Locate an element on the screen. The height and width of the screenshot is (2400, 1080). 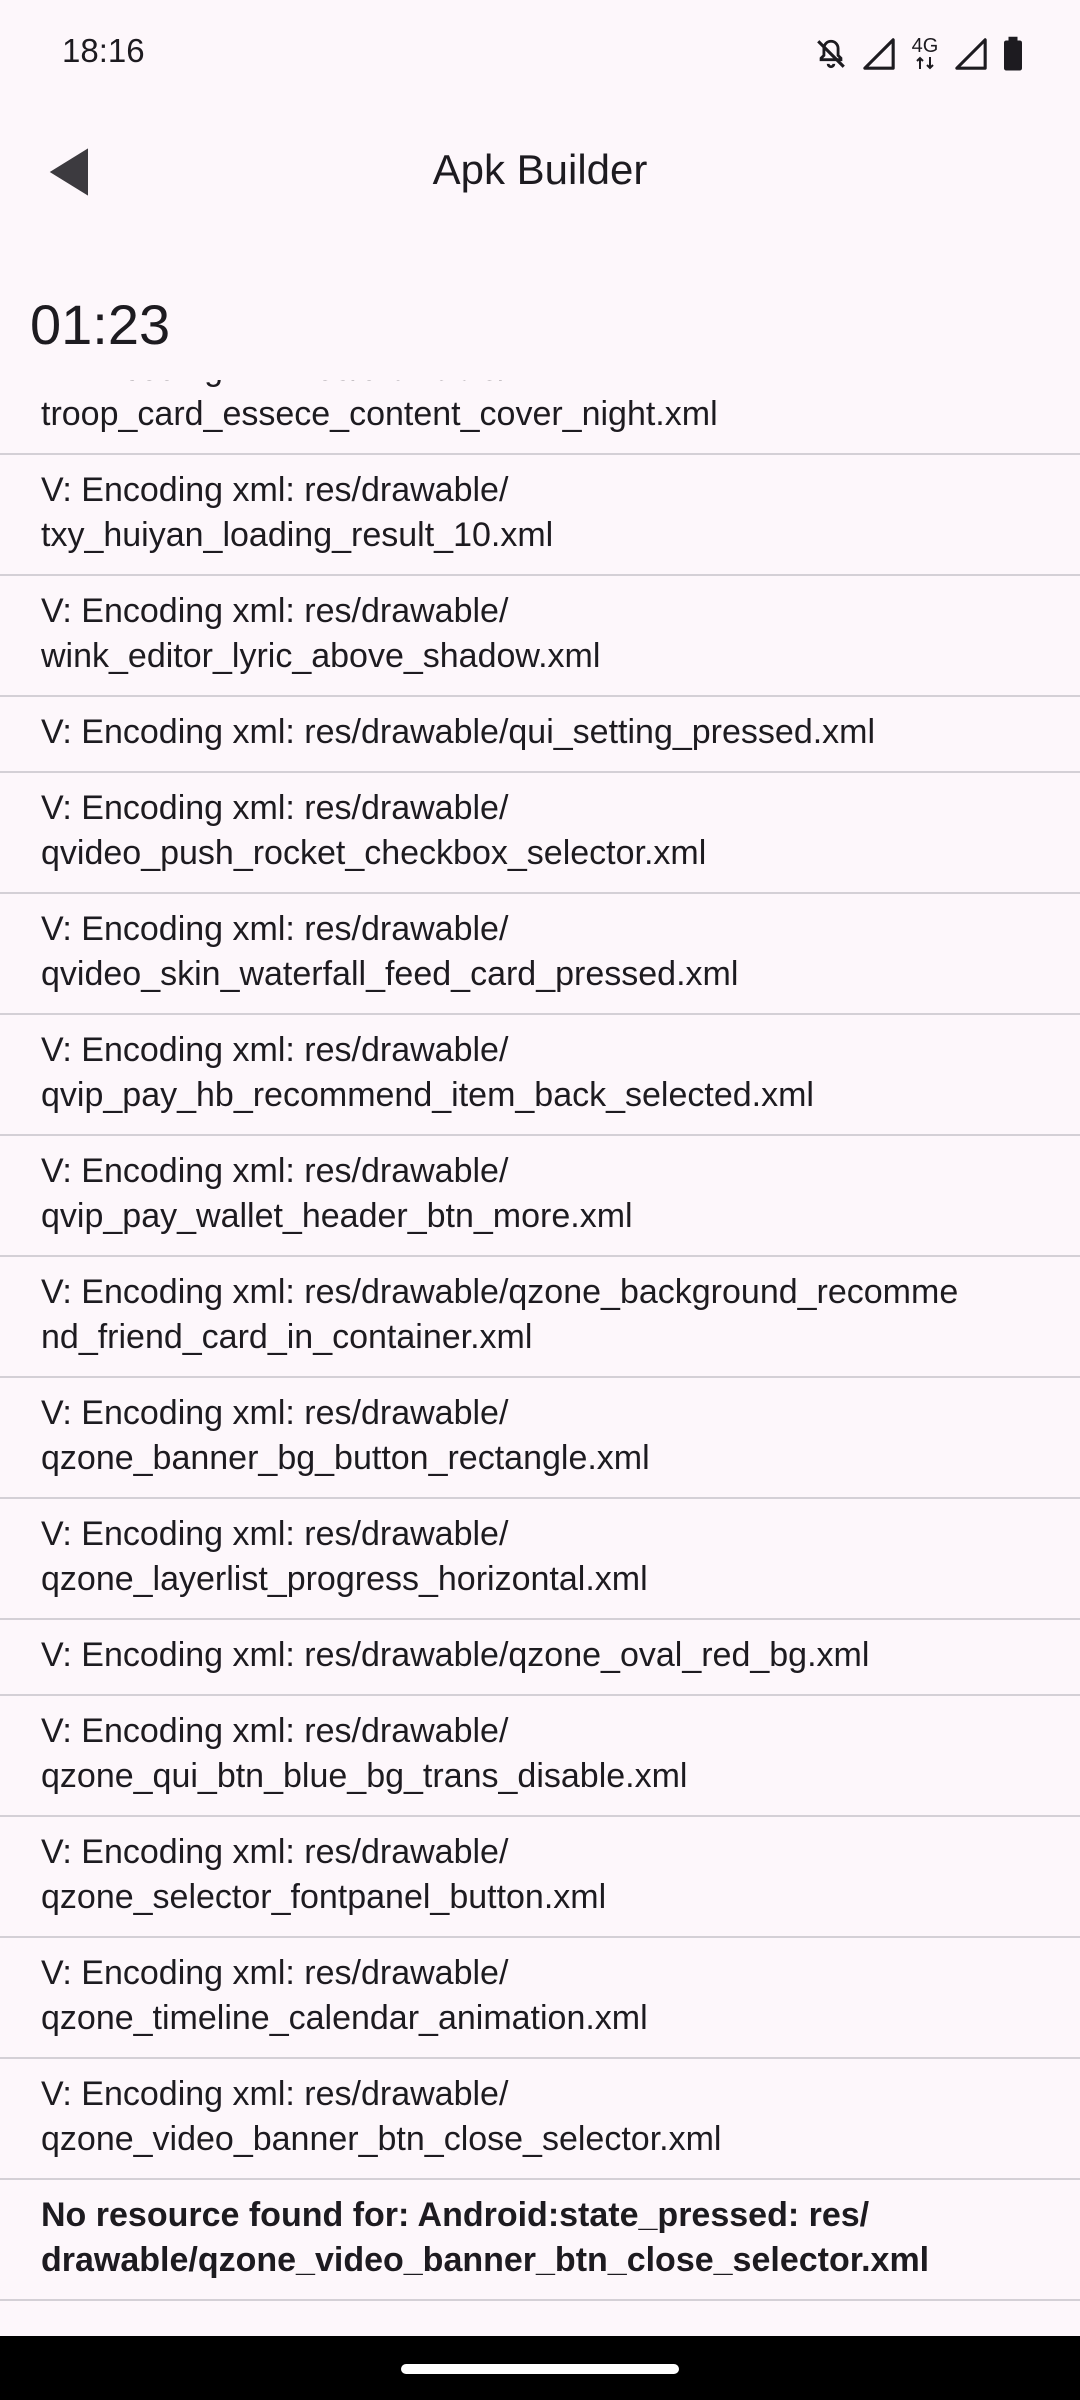
log-entry-line: qvideo_push_rocket_checkbox_selector.xml is located at coordinates (374, 853).